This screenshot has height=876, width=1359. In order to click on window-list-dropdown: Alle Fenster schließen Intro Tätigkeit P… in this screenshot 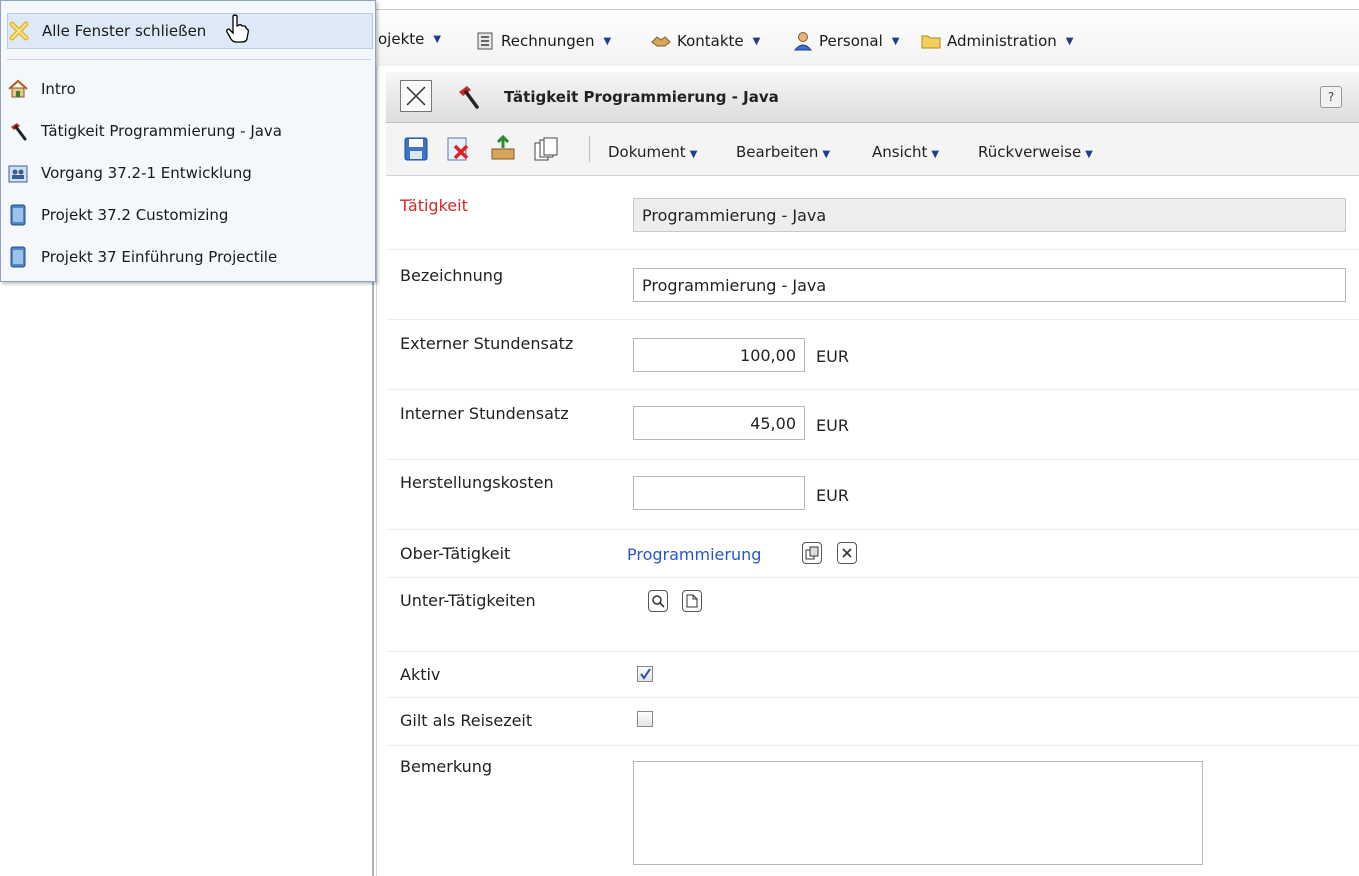, I will do `click(188, 141)`.